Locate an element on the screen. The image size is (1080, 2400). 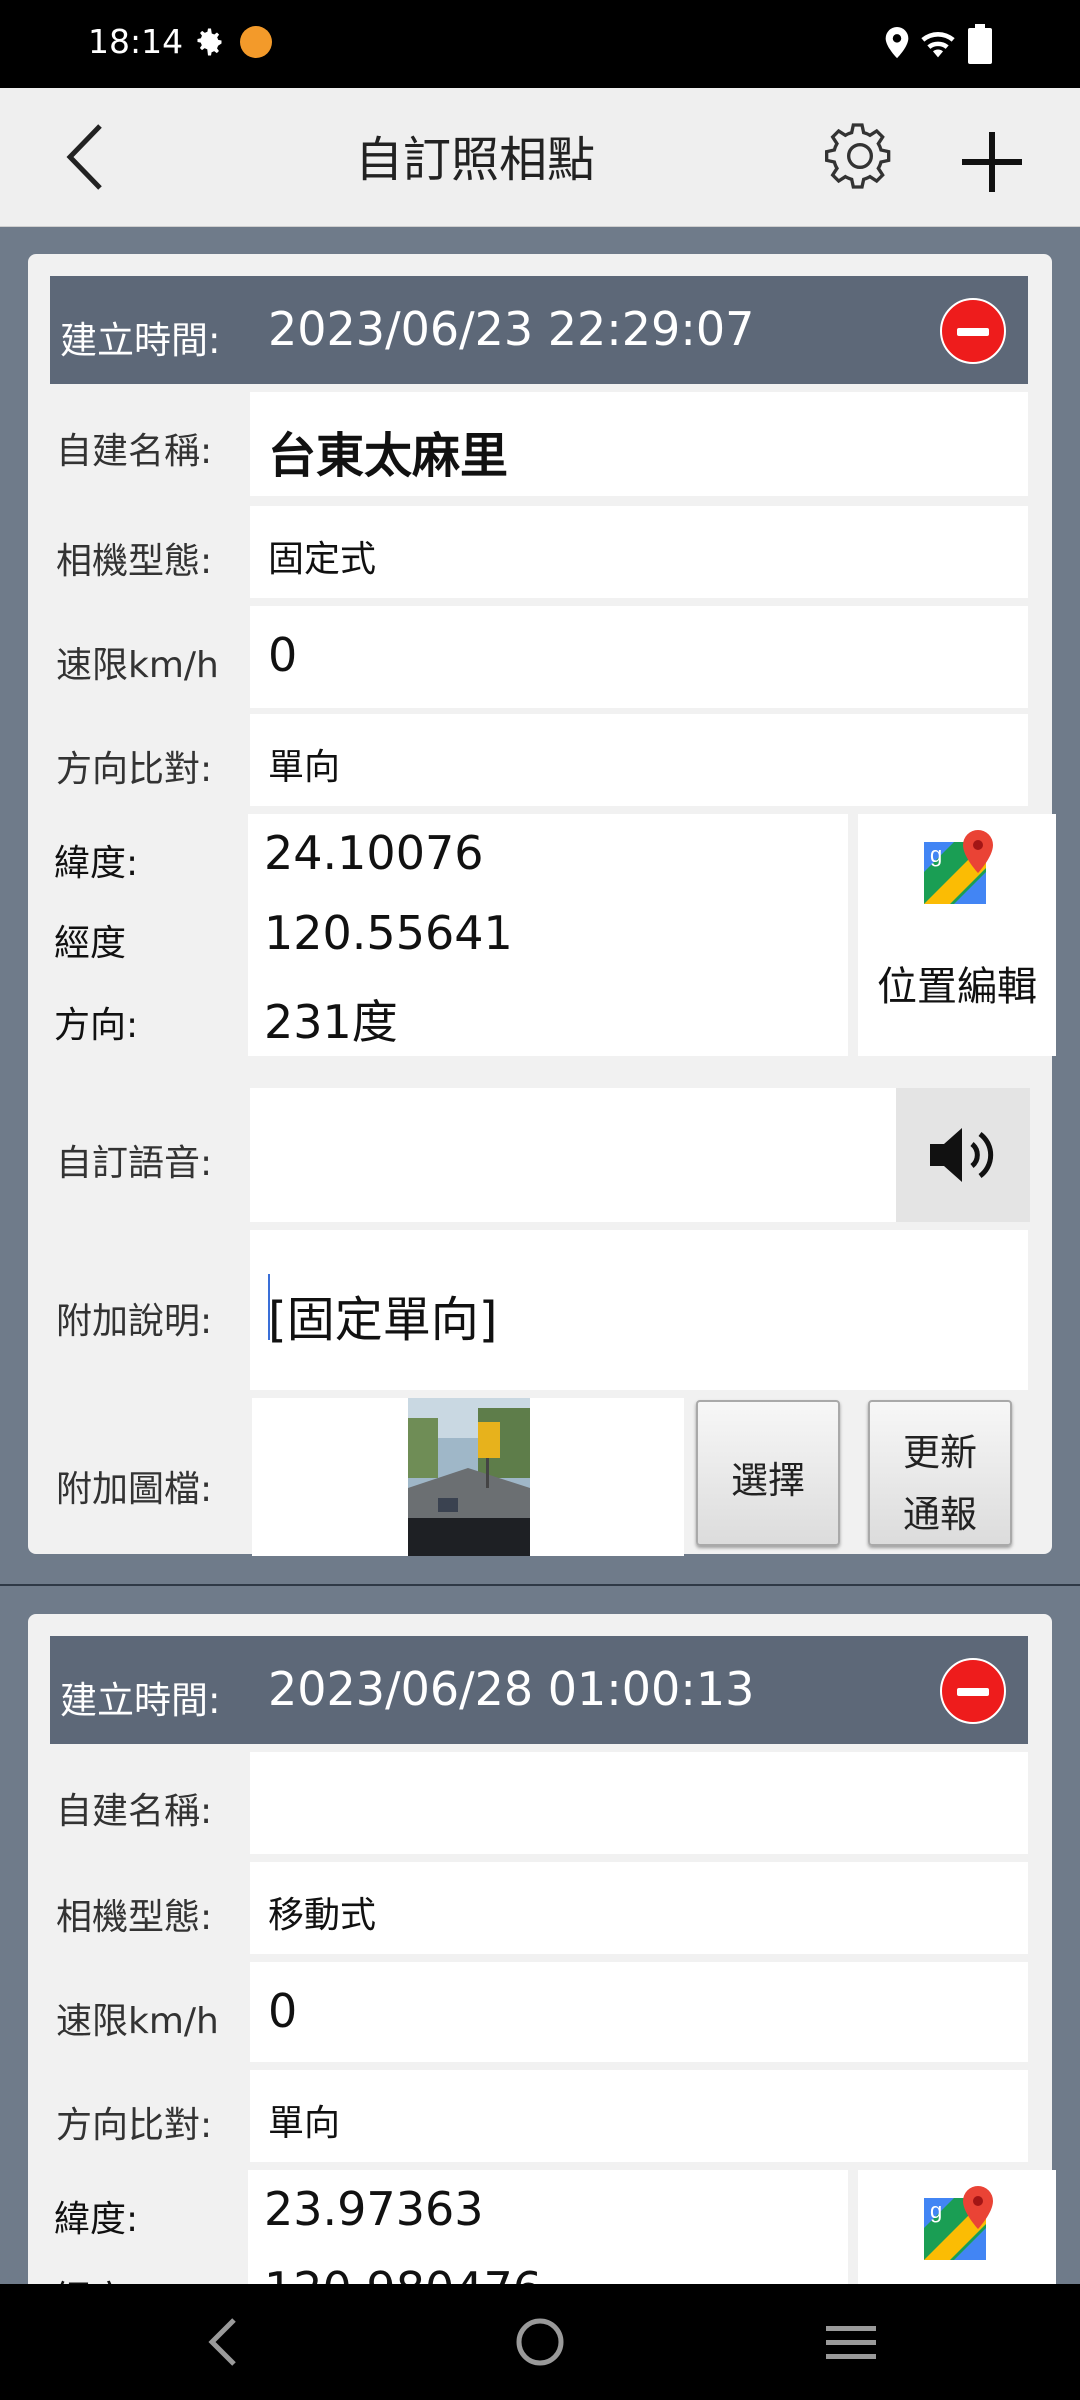
longitude-value: 120.980476 is located at coordinates (403, 2273).